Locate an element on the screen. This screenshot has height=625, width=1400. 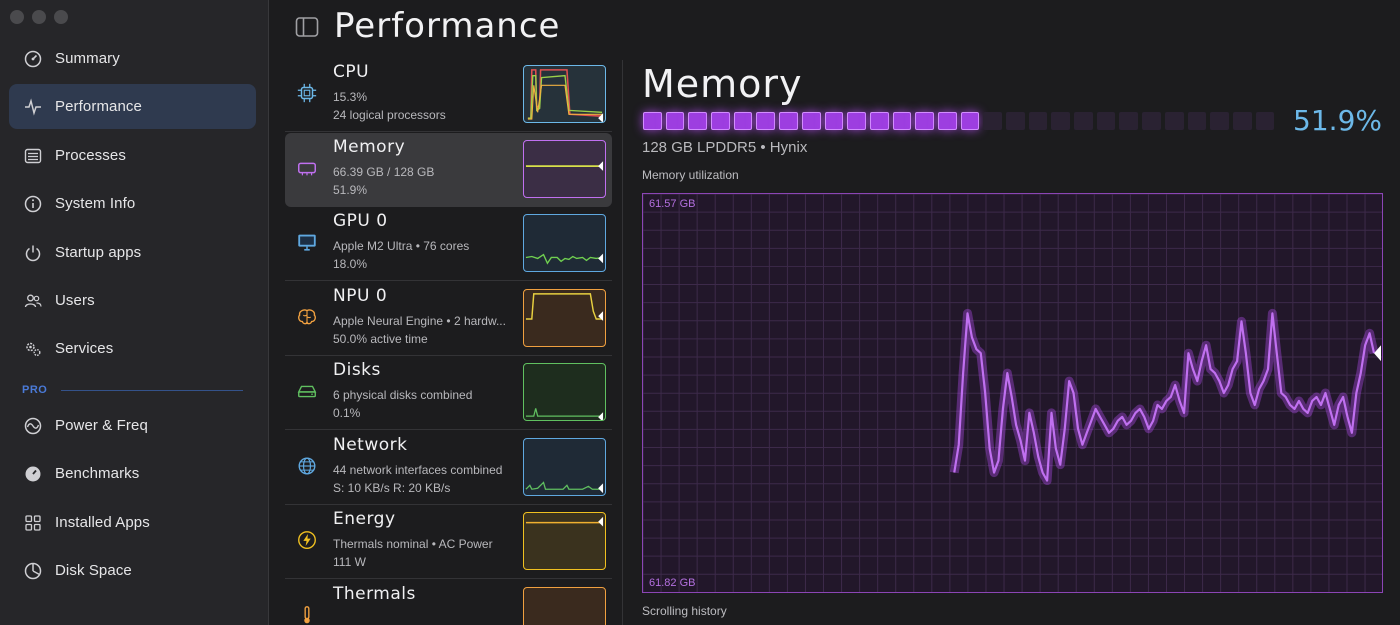
resource-detail: 111 W is located at coordinates (349, 562).